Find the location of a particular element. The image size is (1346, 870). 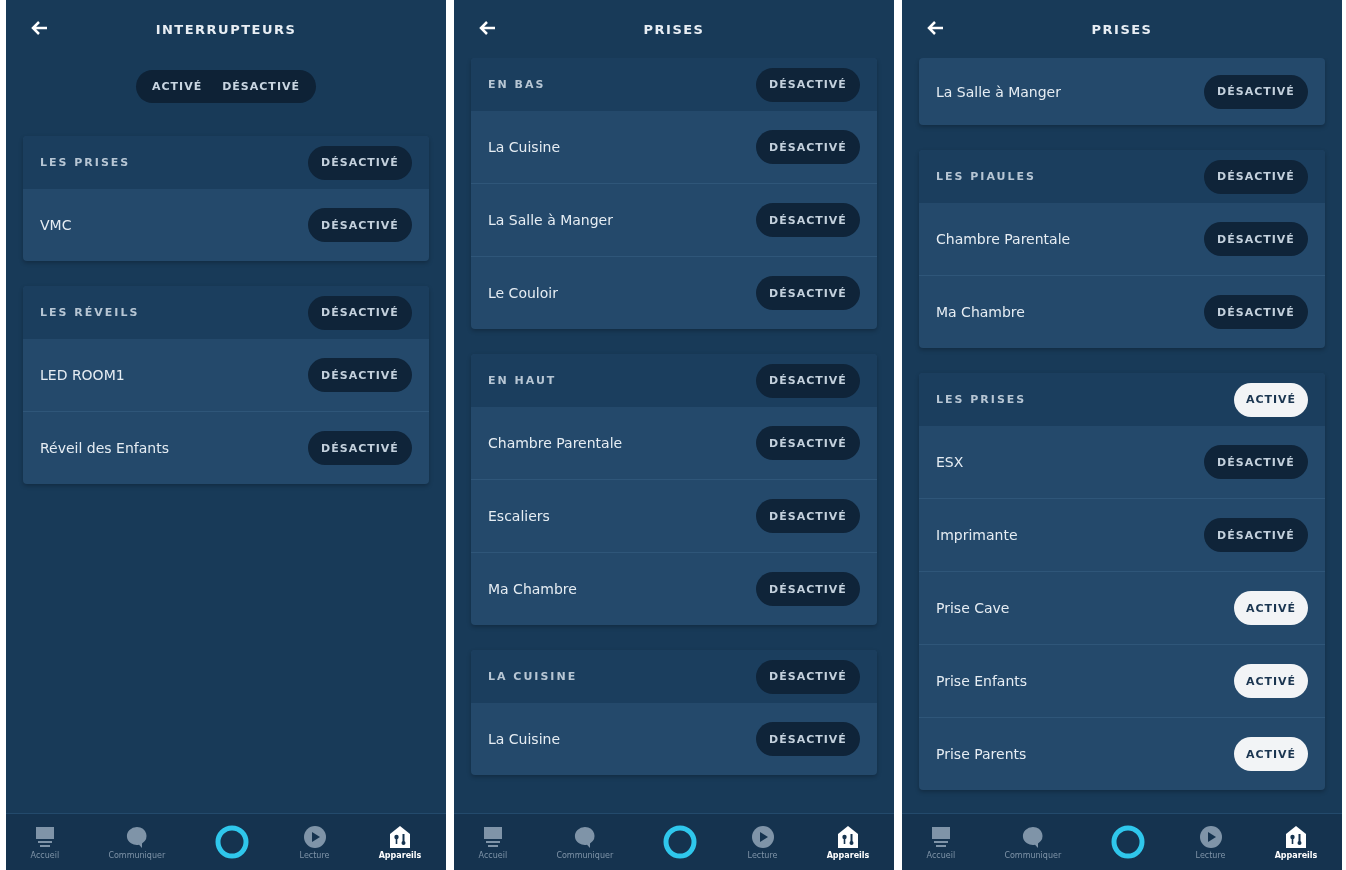

group-name: LES PIAULES is located at coordinates (986, 176).